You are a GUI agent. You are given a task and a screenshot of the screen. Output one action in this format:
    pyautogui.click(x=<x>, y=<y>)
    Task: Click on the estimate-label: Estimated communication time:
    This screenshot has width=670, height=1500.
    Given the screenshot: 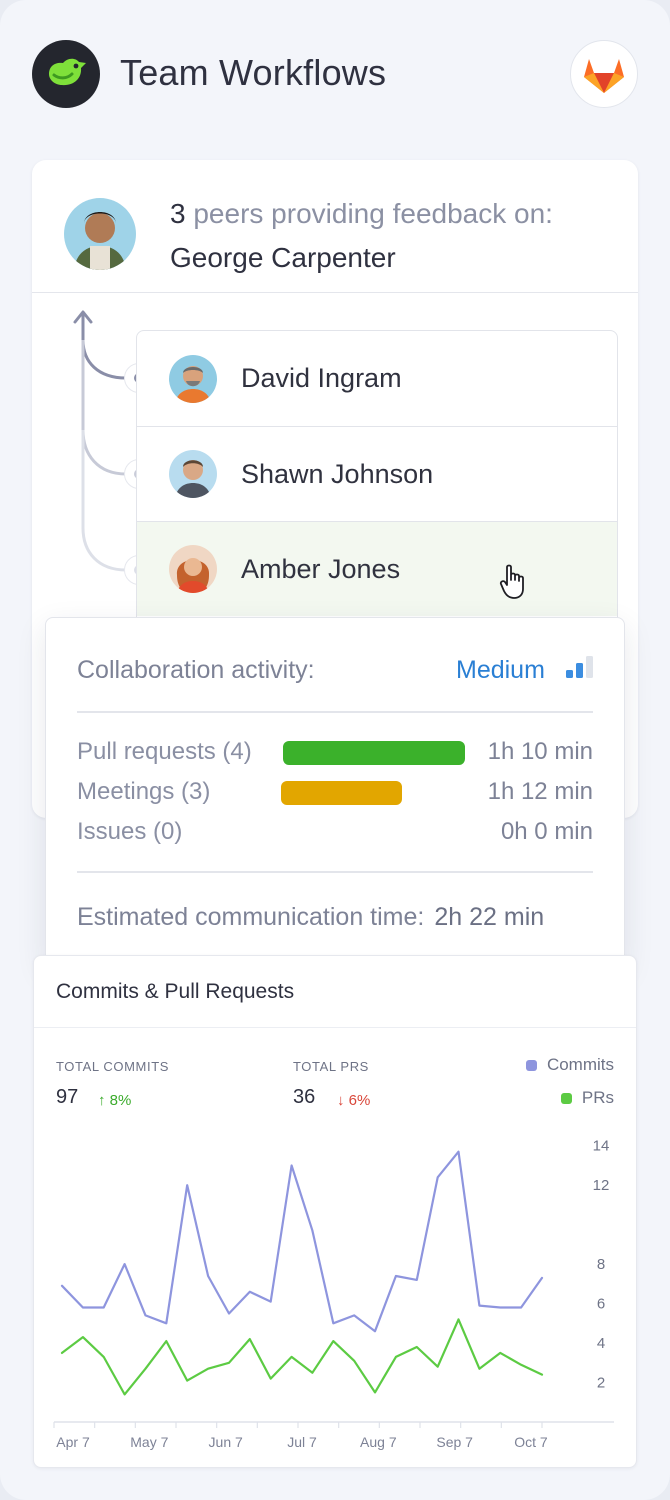 What is the action you would take?
    pyautogui.click(x=251, y=917)
    